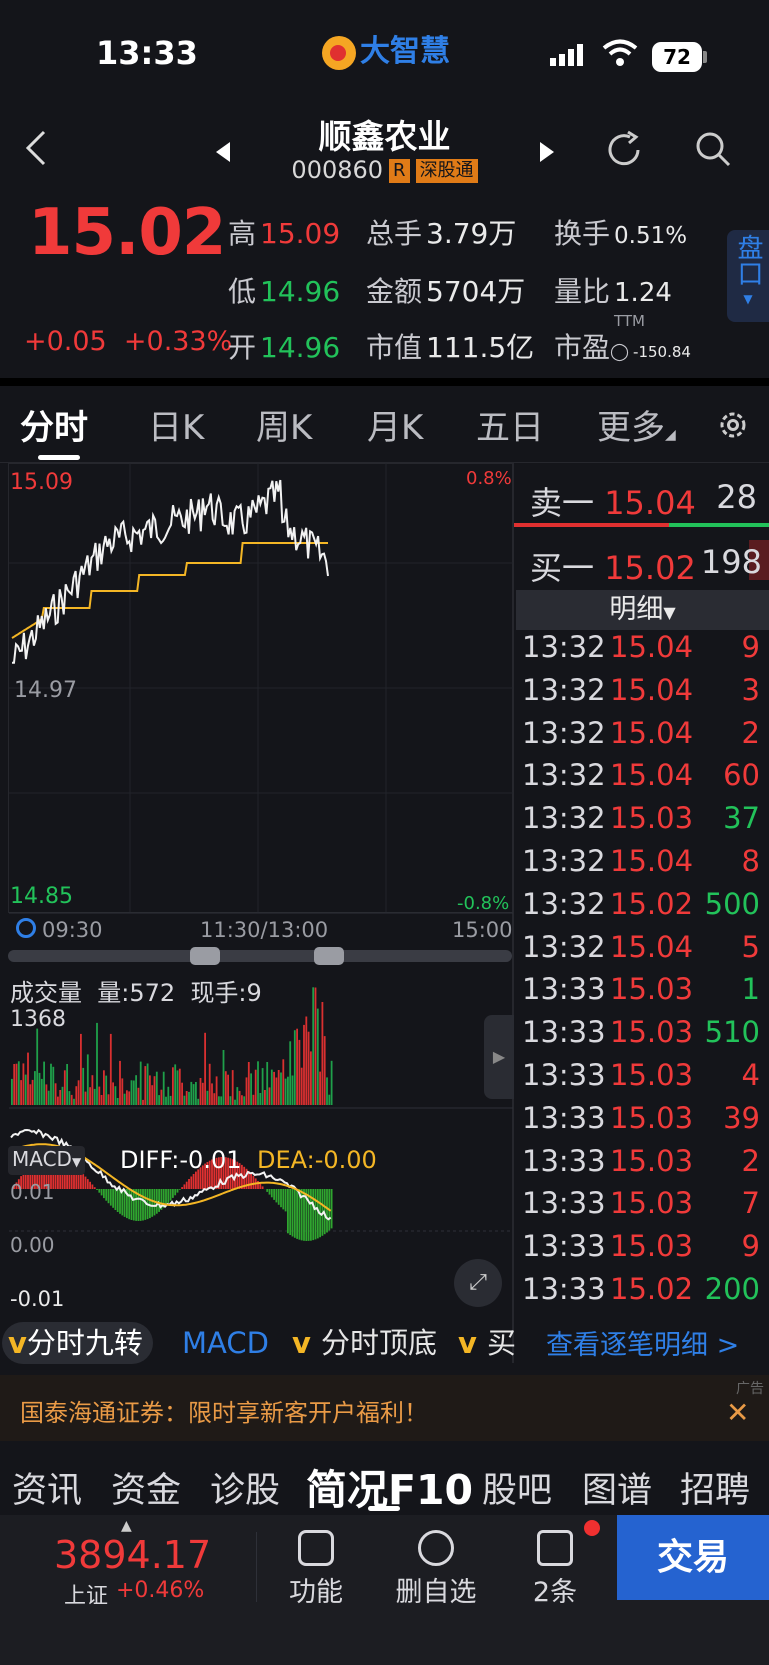 The height and width of the screenshot is (1665, 769). I want to click on tab-five-day: 五日, so click(510, 424).